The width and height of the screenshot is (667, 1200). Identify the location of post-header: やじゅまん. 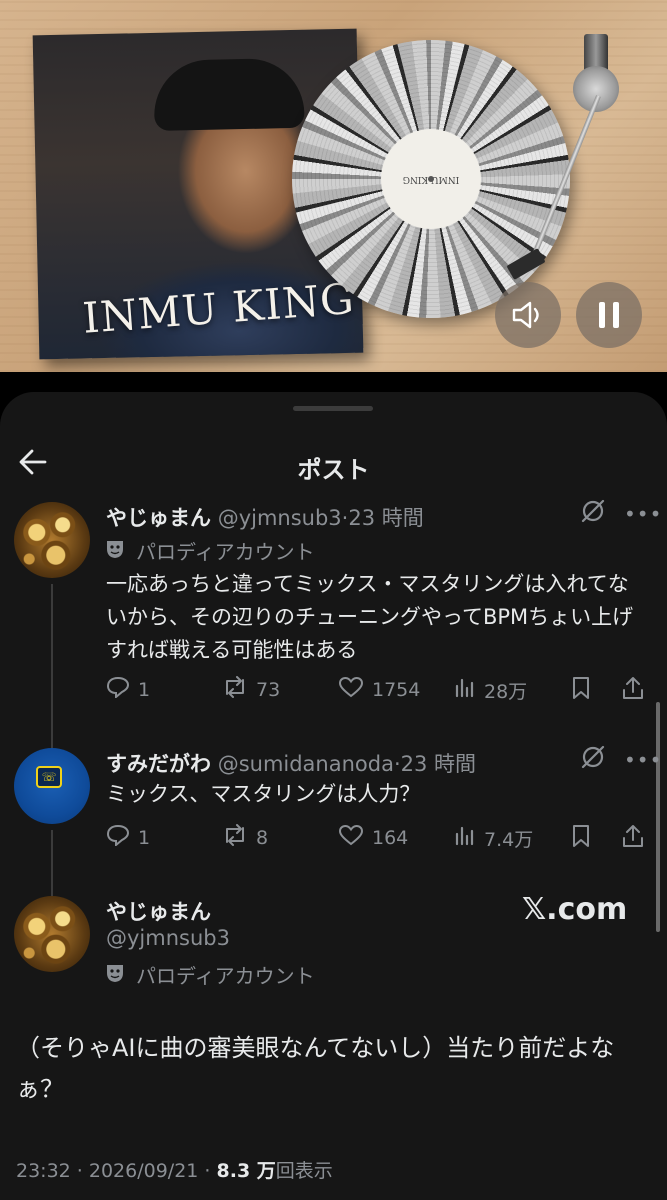
(158, 911).